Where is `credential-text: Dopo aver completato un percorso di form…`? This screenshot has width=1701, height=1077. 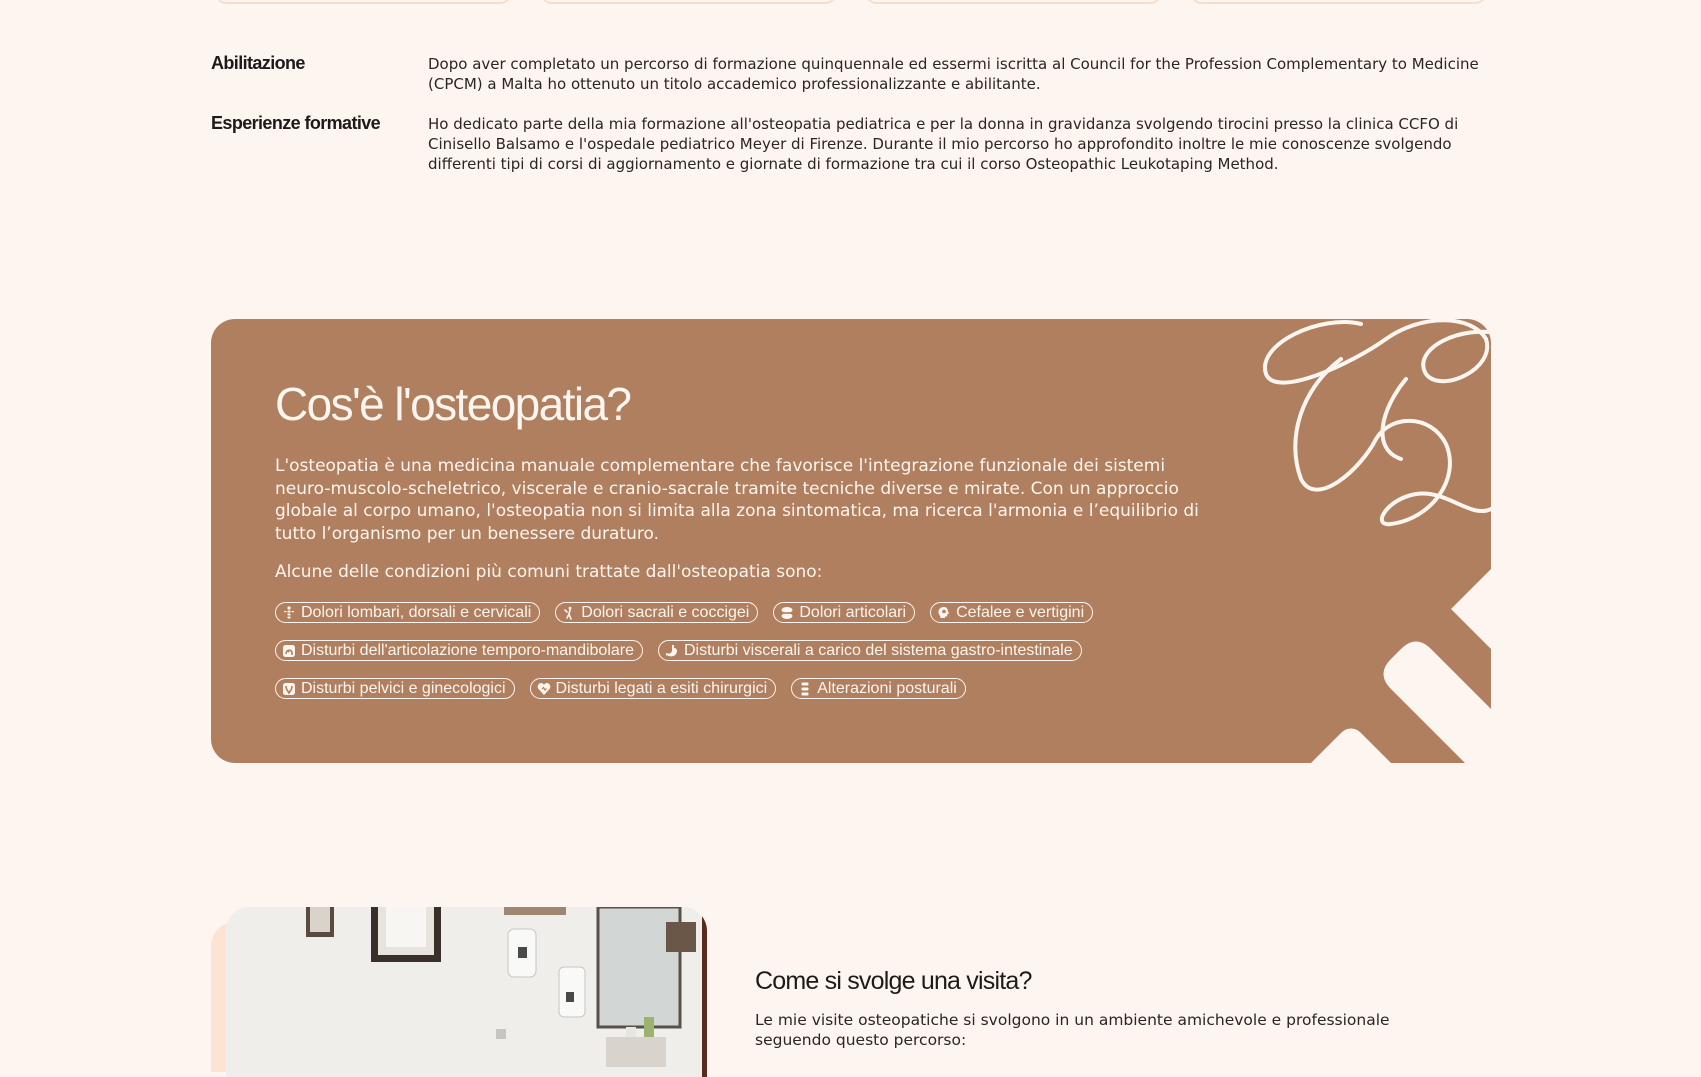
credential-text: Dopo aver completato un percorso di form… is located at coordinates (953, 74).